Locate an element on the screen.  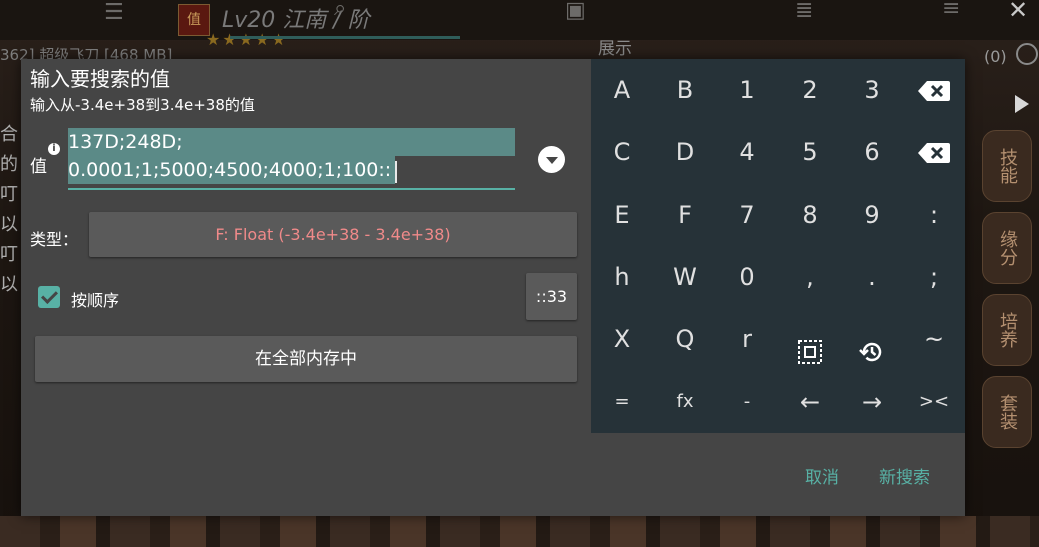
memory-region-button: 在全部内存中 is located at coordinates (306, 359).